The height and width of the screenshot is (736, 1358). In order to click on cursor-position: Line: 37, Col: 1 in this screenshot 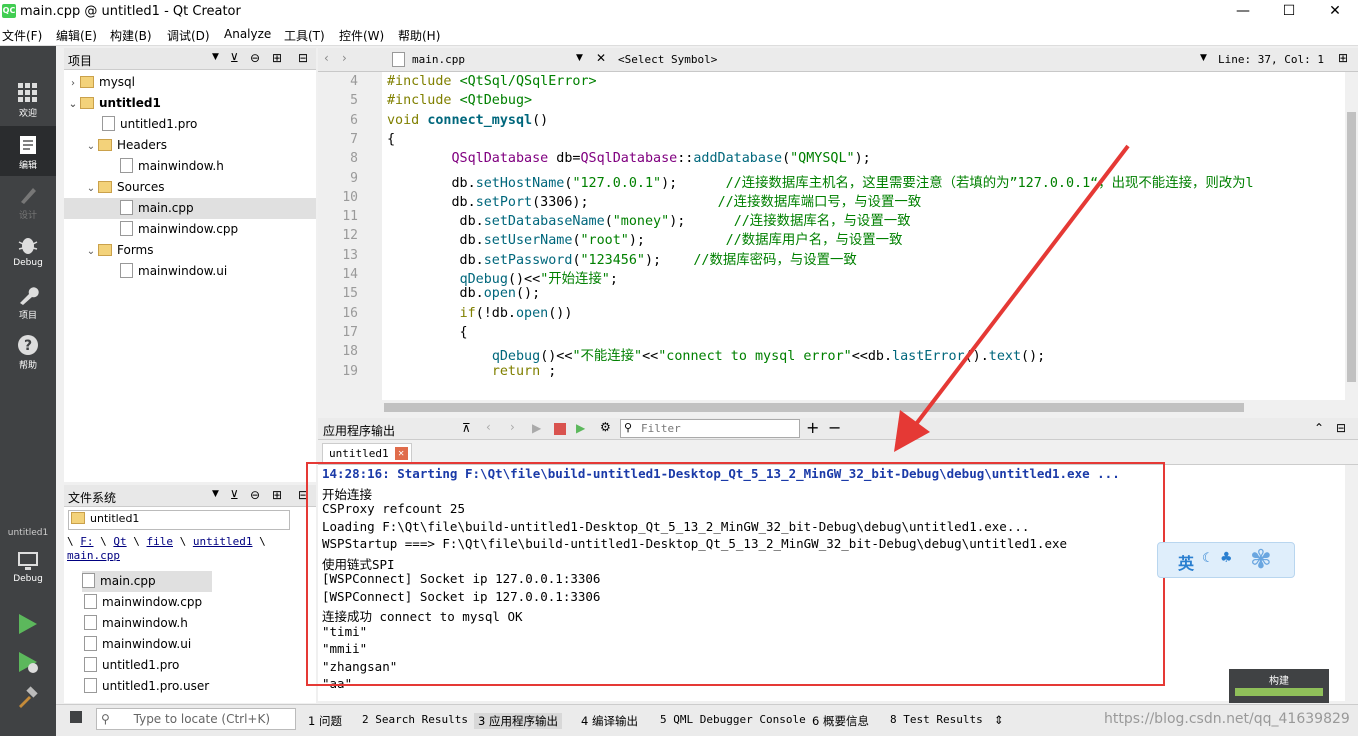, I will do `click(1271, 59)`.